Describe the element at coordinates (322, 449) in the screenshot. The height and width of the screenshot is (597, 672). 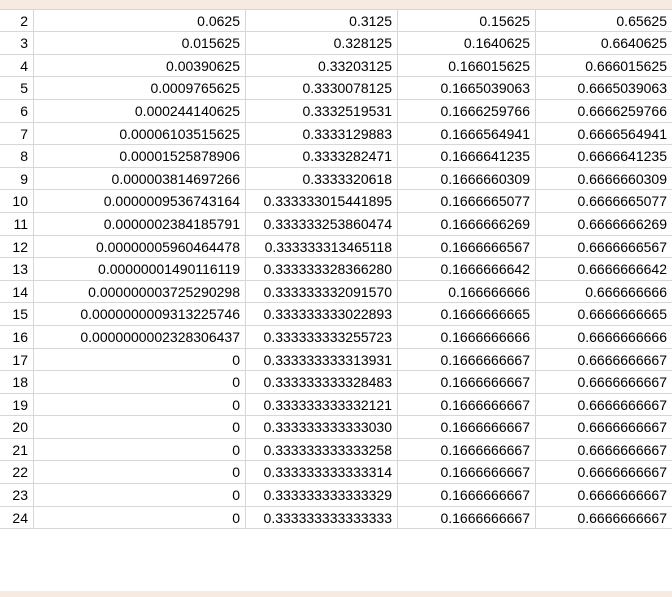
I see `cell-column-b: 0.333333333333258` at that location.